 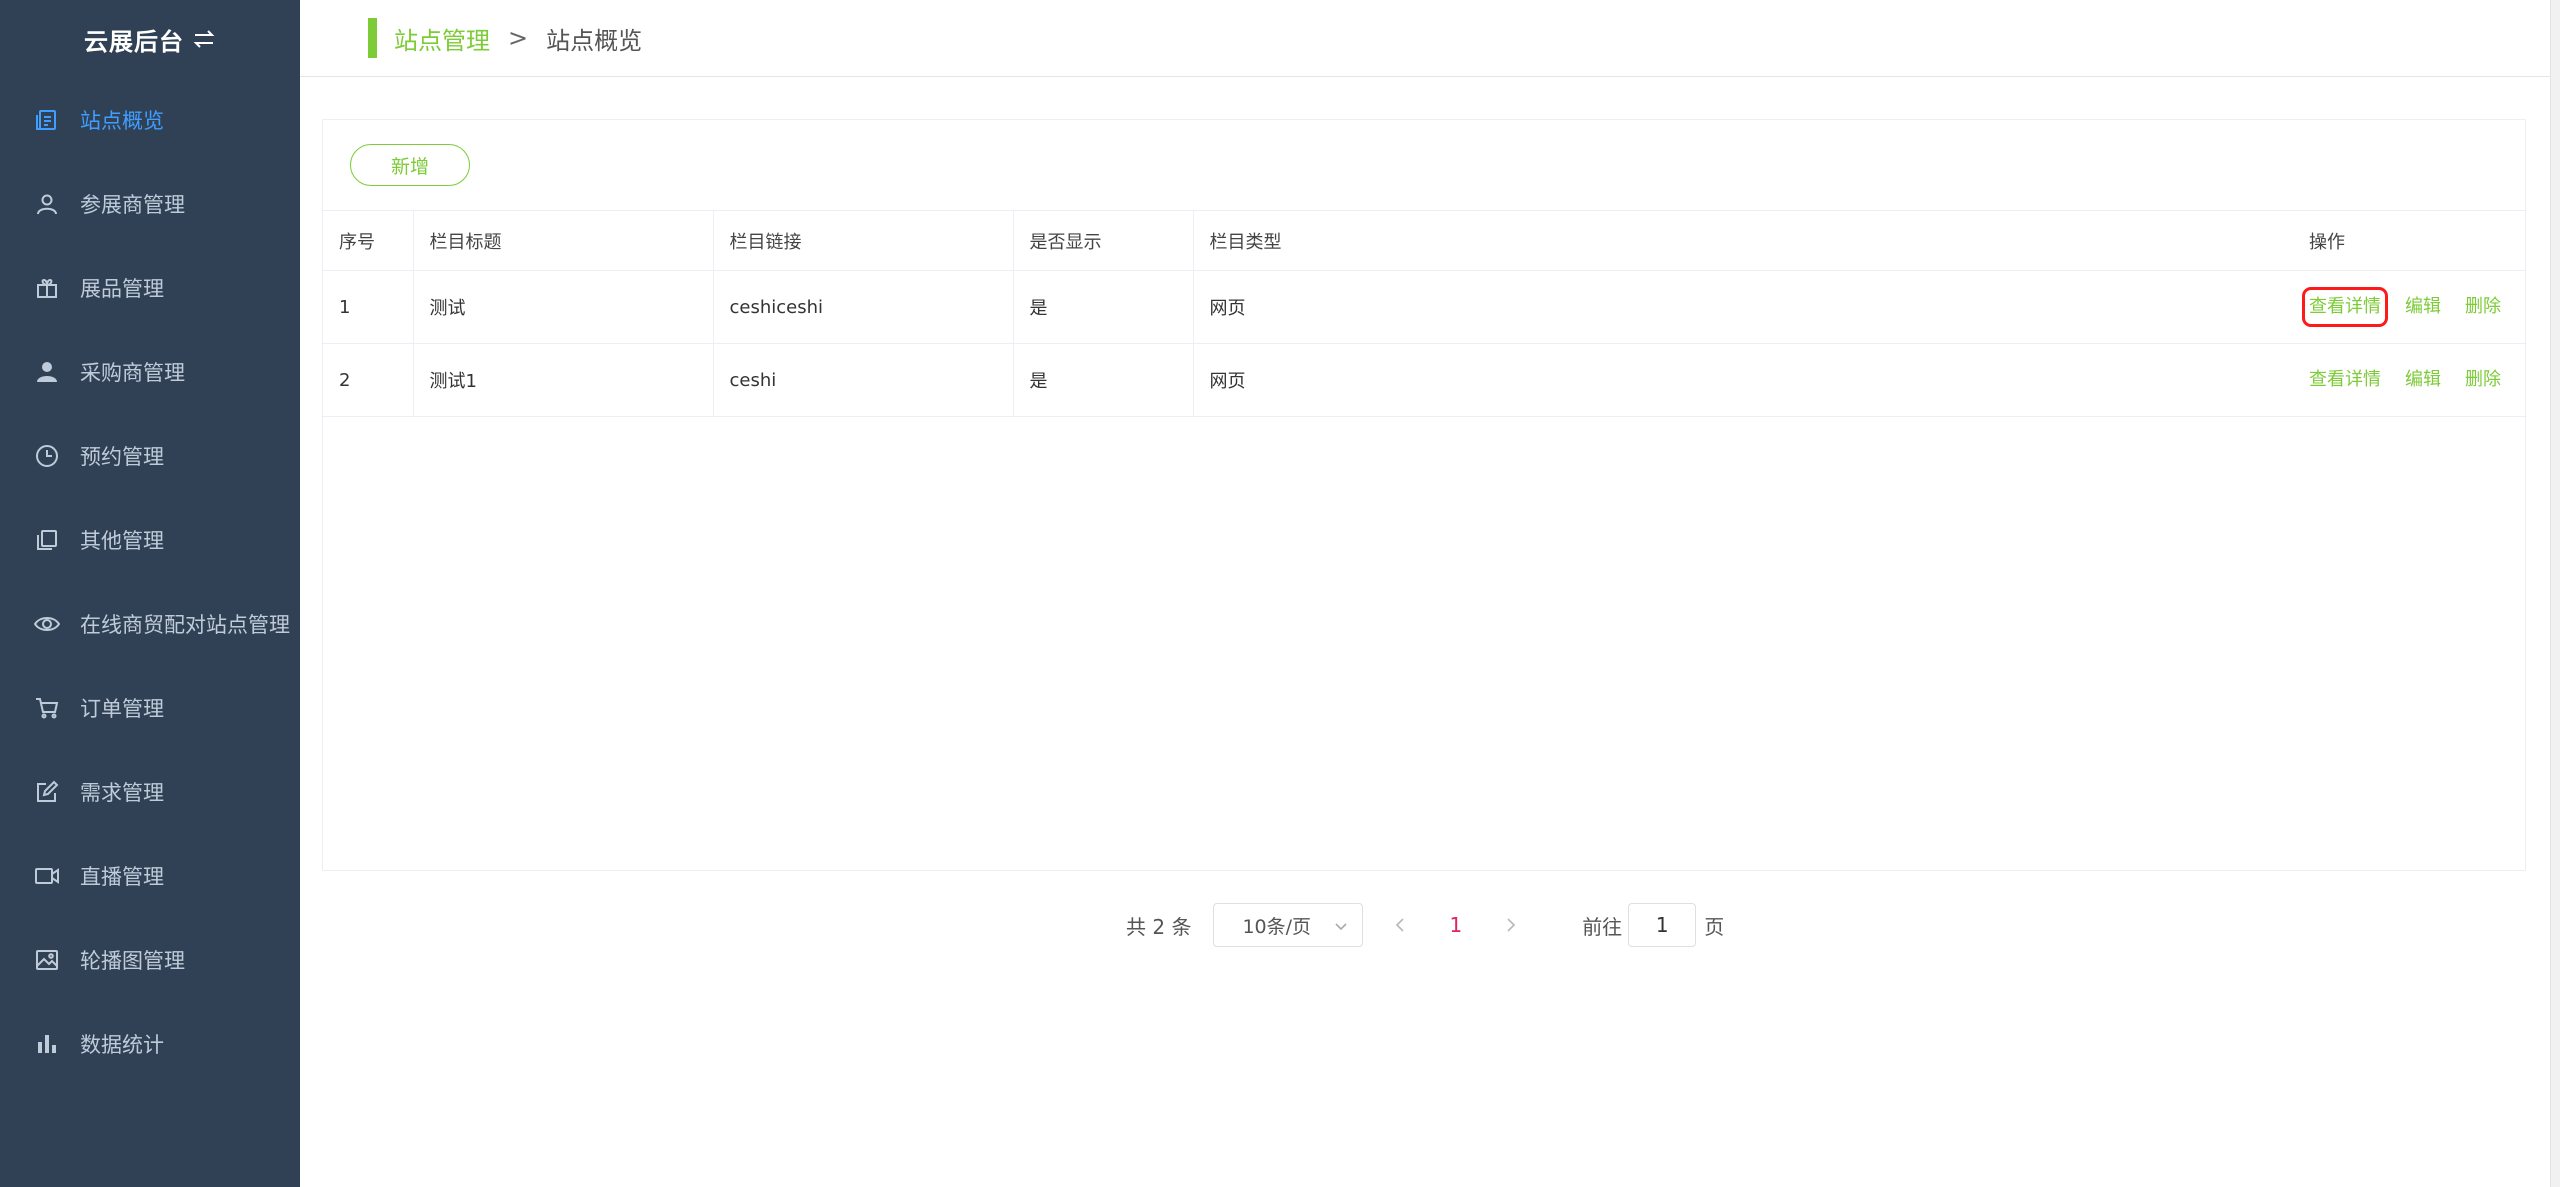 I want to click on sidebar-item-label: 展品管理, so click(x=122, y=289).